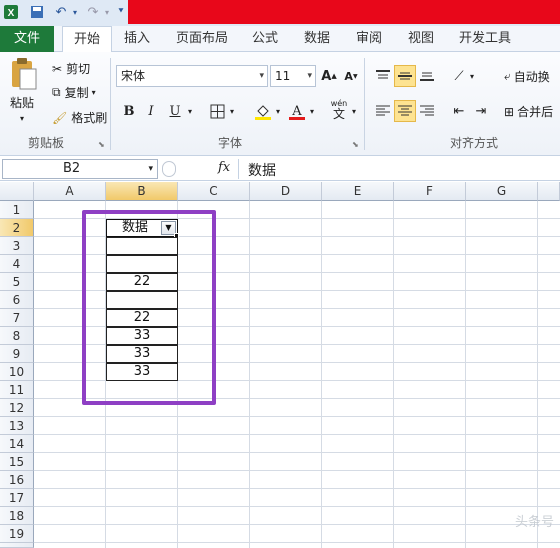 This screenshot has width=560, height=548. I want to click on decrease-indent-icon: ⇤, so click(459, 111).